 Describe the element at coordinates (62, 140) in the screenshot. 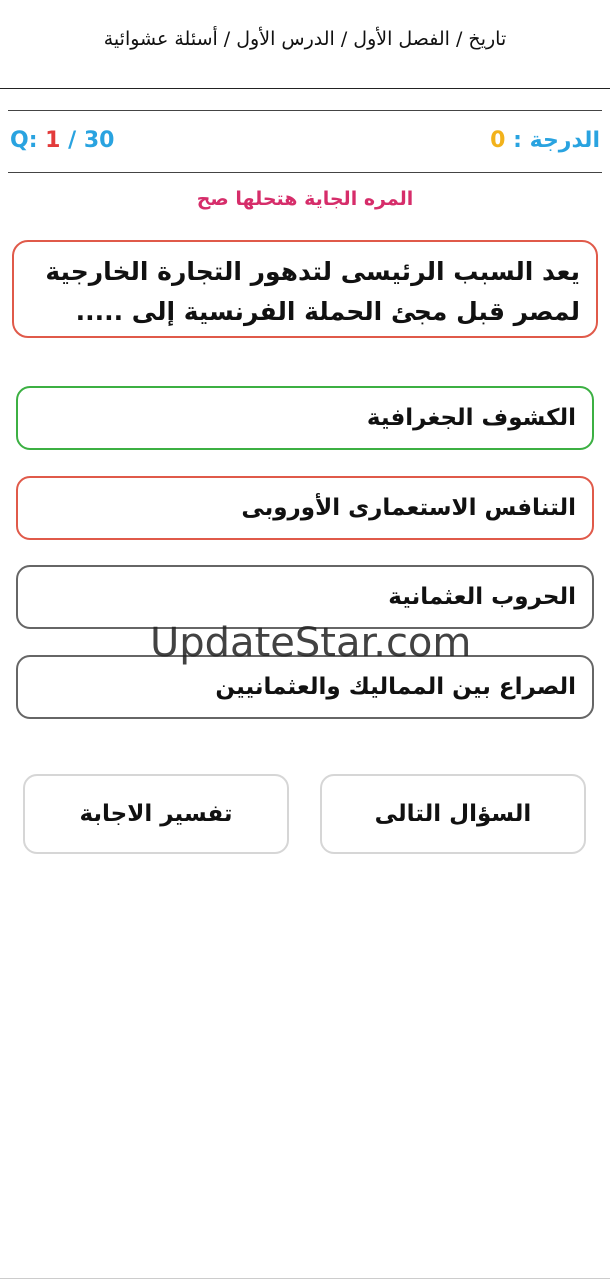

I see `question-counter: Q: 1 / 30` at that location.